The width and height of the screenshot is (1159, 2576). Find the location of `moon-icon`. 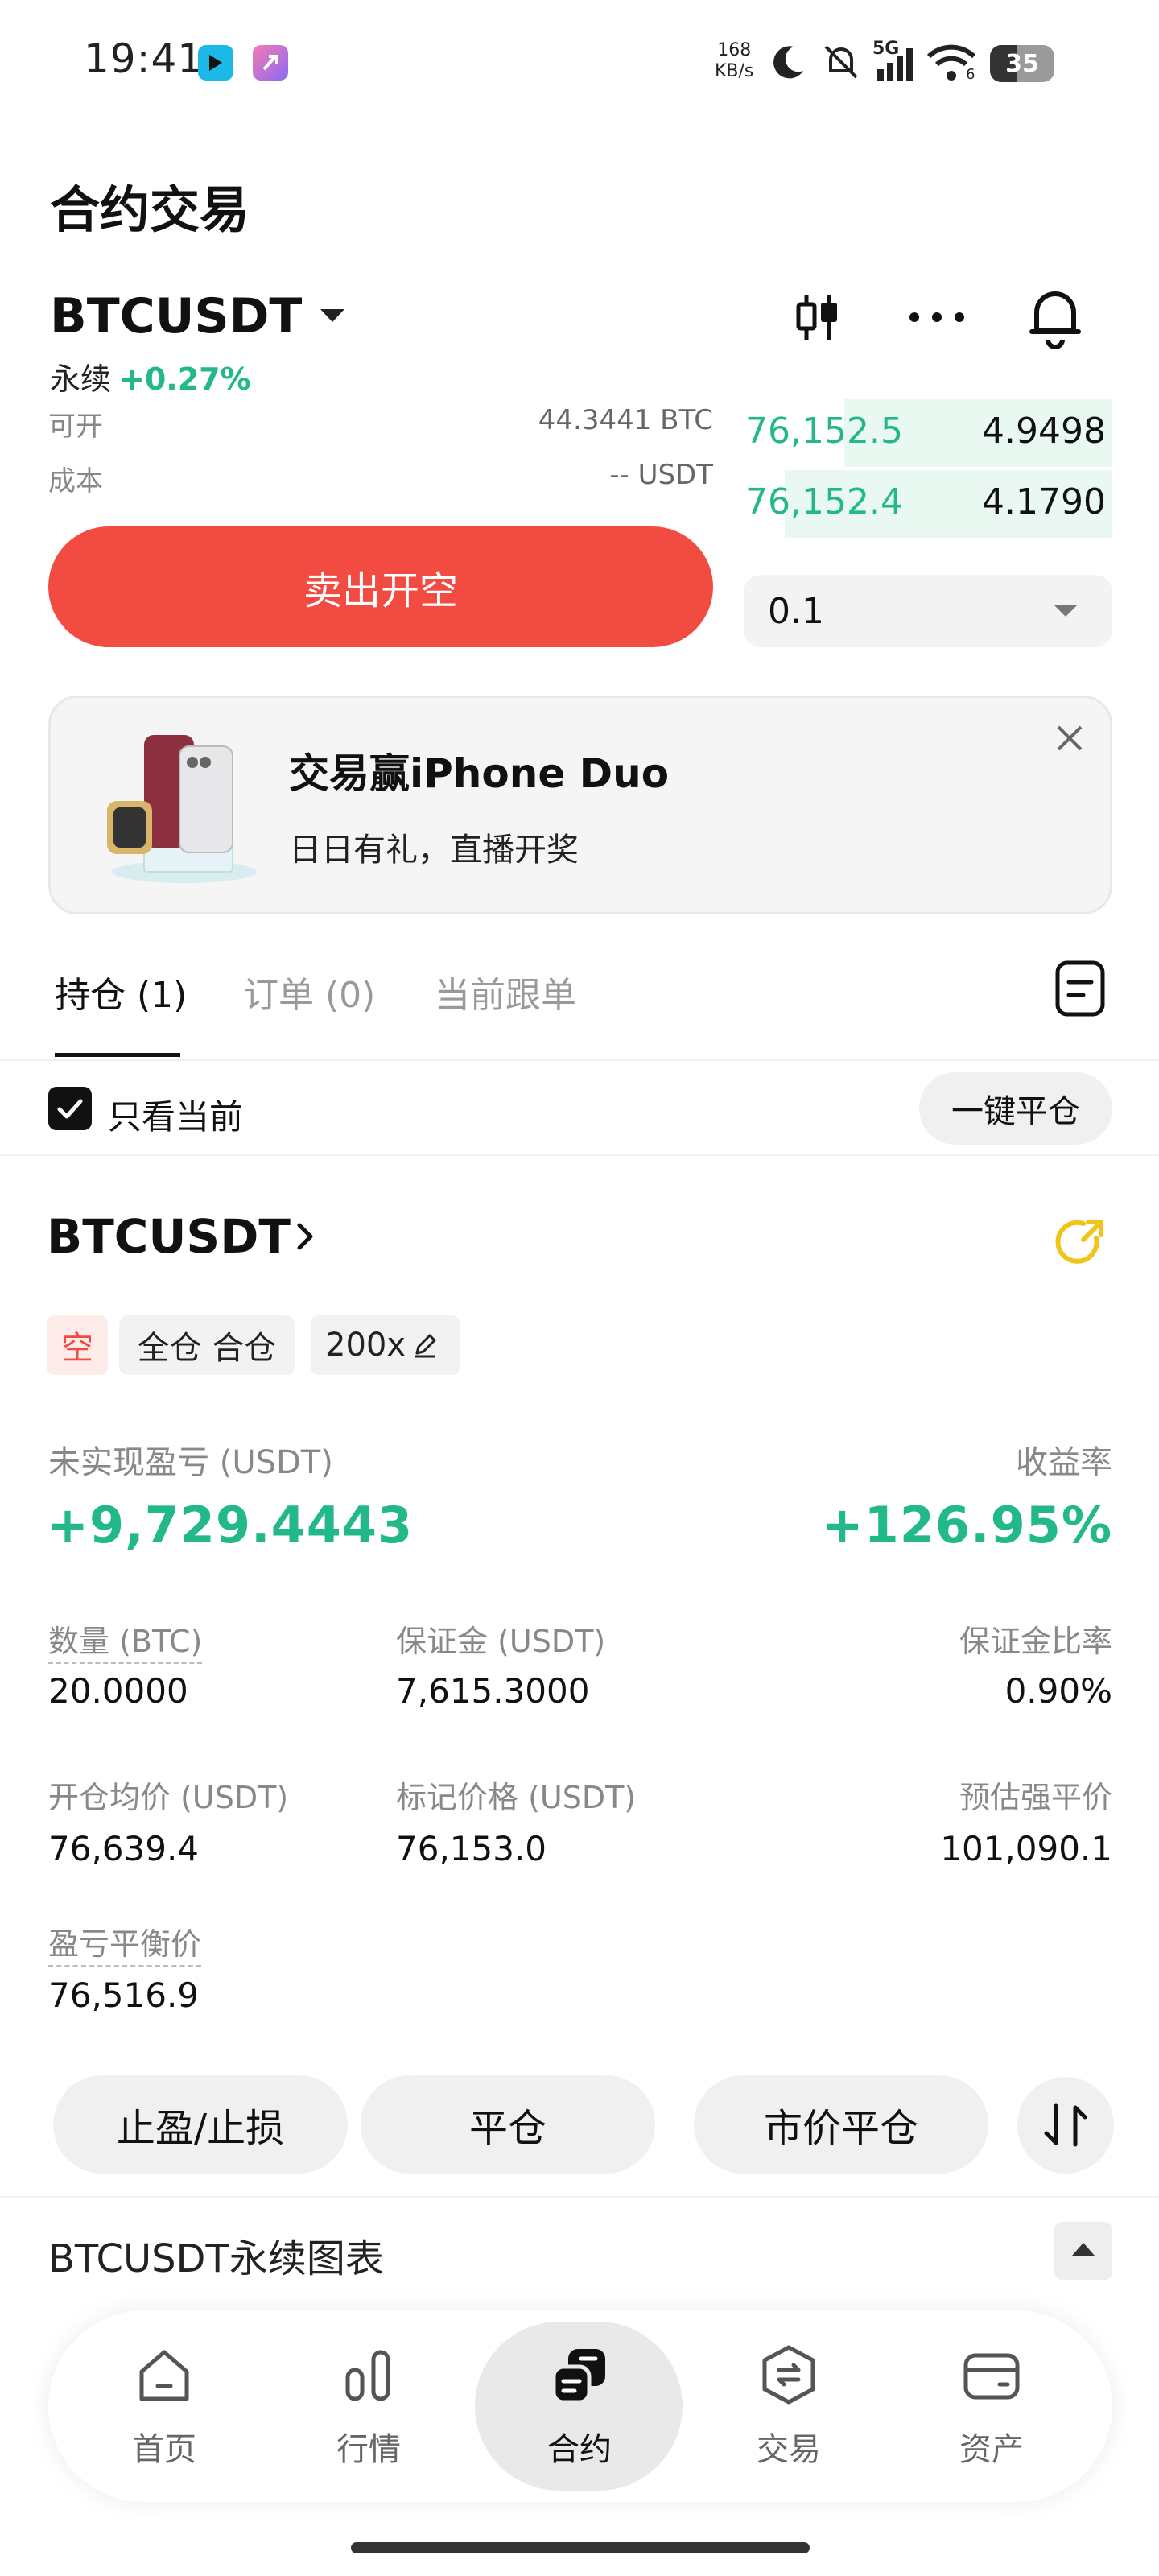

moon-icon is located at coordinates (788, 62).